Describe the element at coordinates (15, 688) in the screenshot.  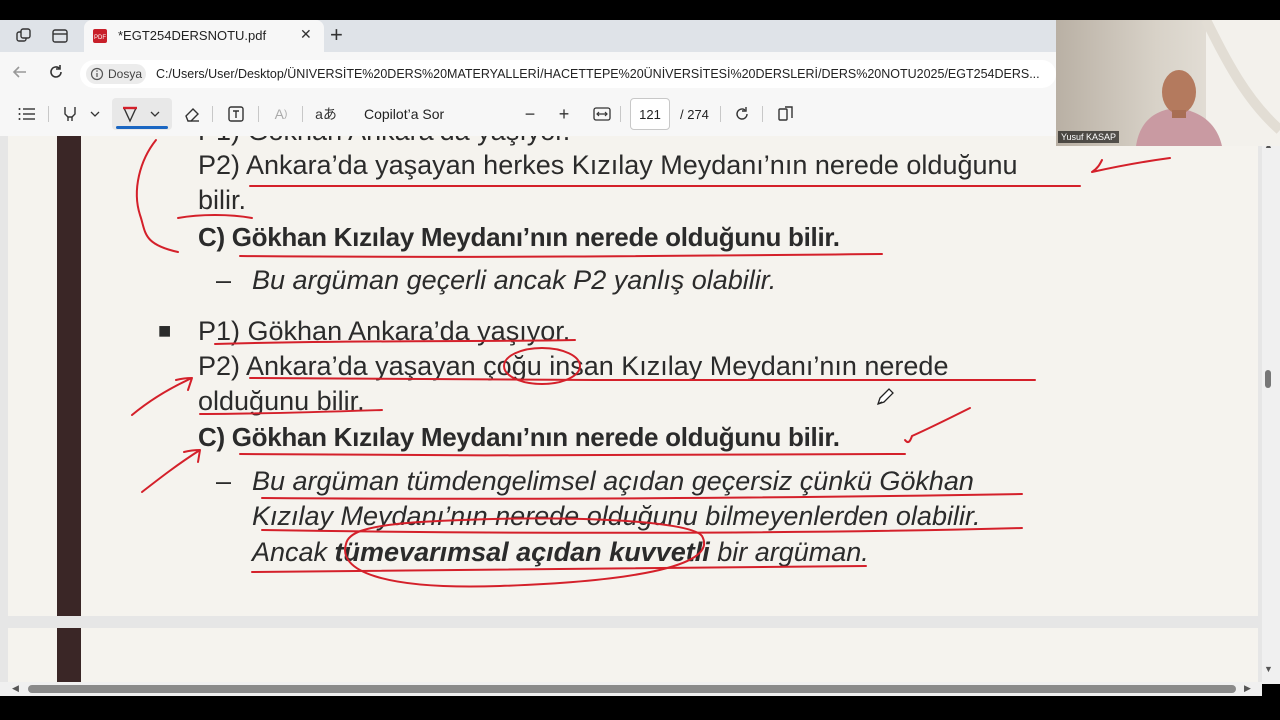
I see `scroll-left-icon: ◀` at that location.